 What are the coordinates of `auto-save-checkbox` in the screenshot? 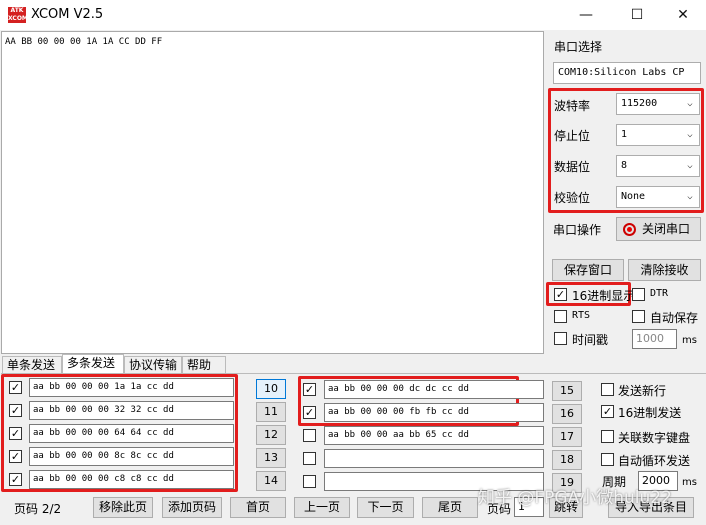 It's located at (638, 316).